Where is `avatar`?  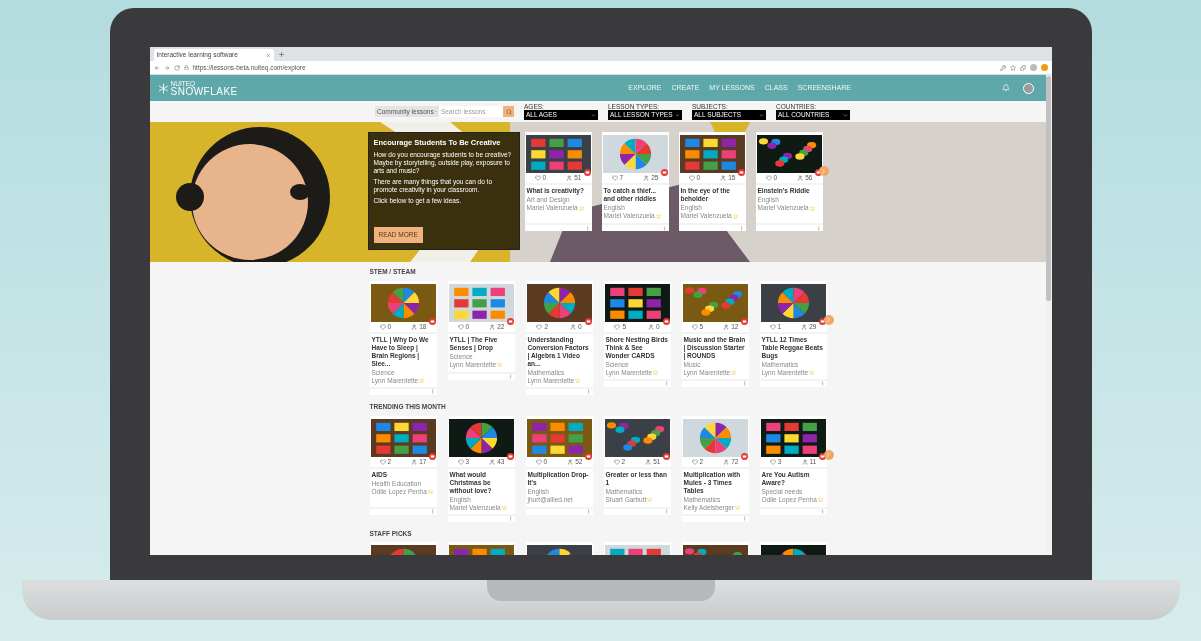 avatar is located at coordinates (1028, 88).